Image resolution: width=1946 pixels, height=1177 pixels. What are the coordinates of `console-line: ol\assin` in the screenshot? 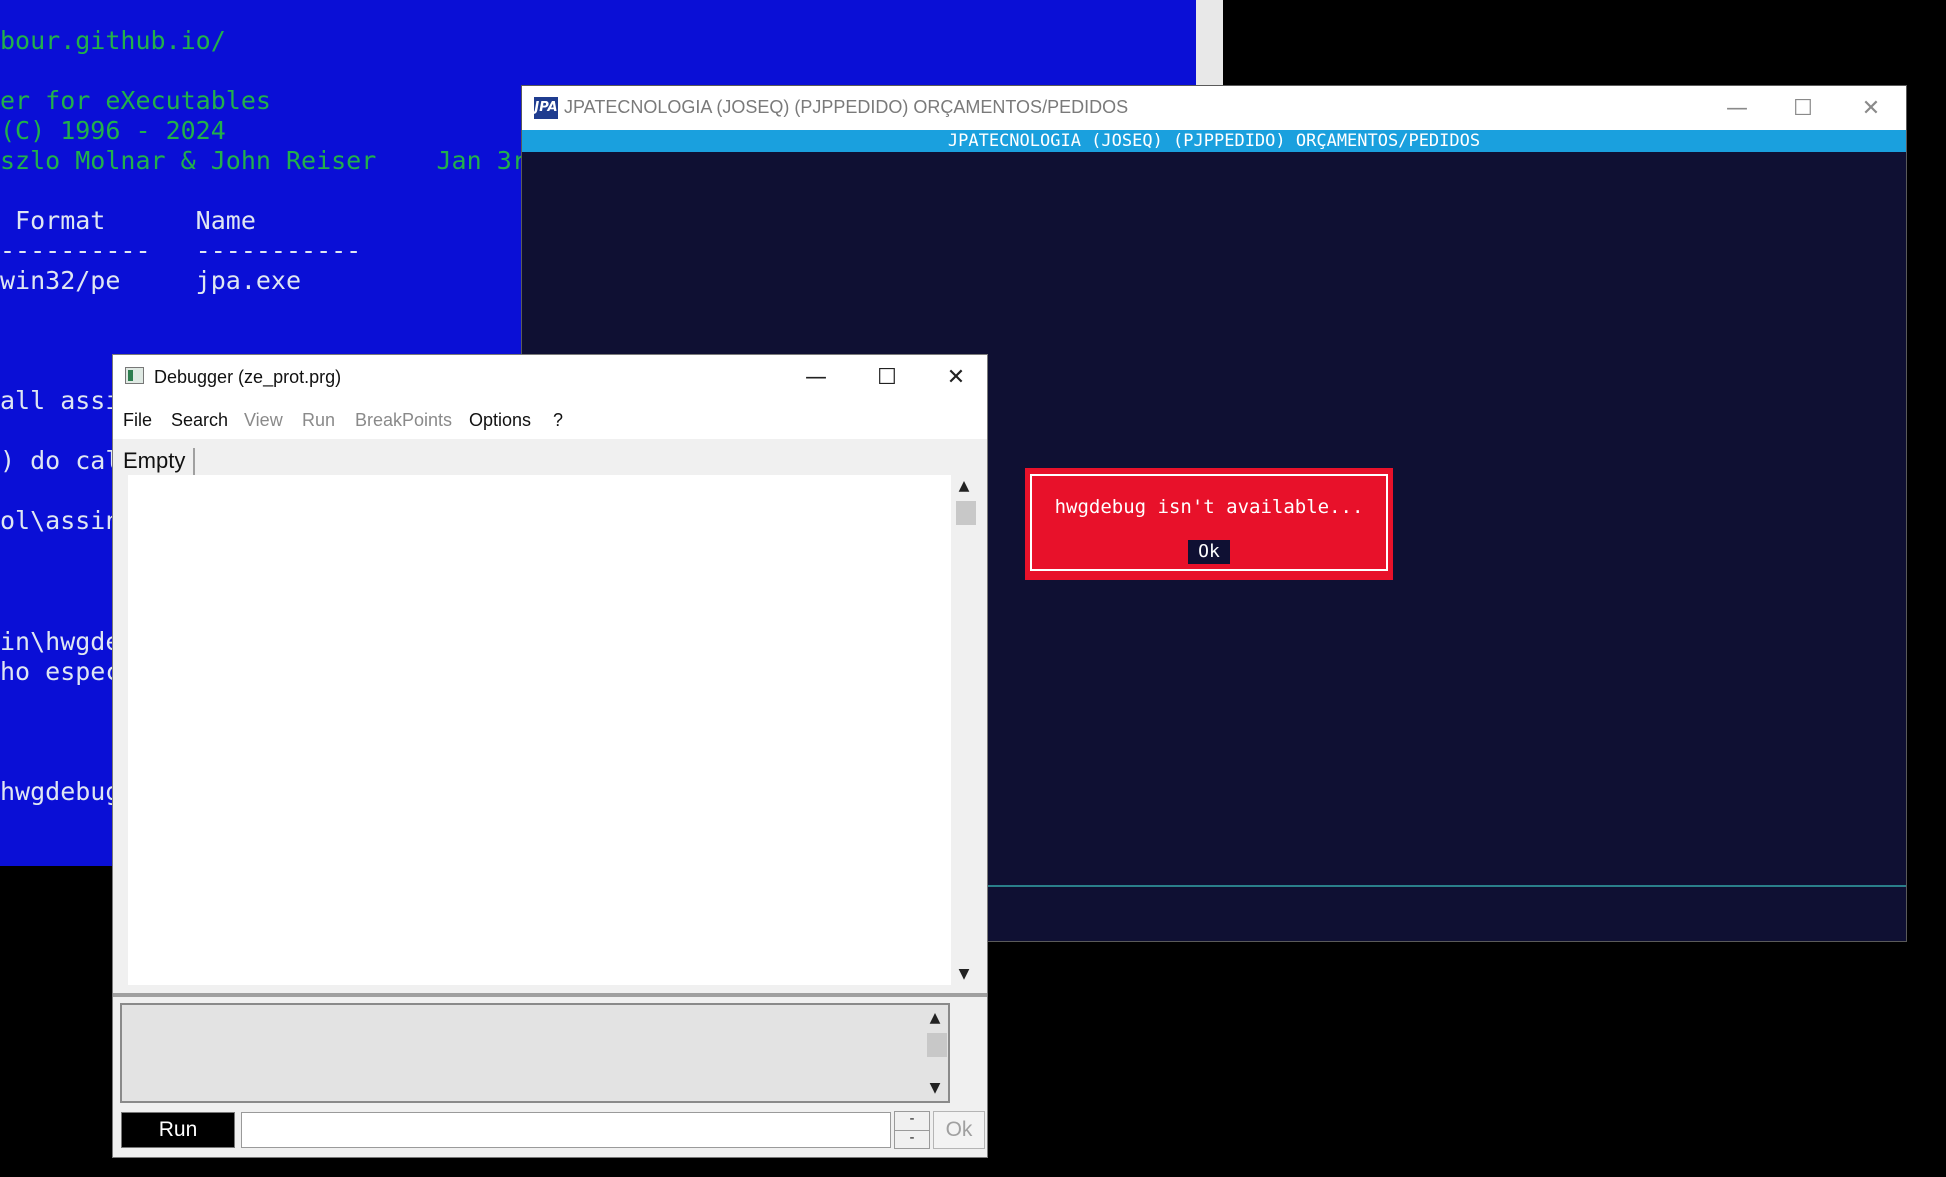 It's located at (60, 520).